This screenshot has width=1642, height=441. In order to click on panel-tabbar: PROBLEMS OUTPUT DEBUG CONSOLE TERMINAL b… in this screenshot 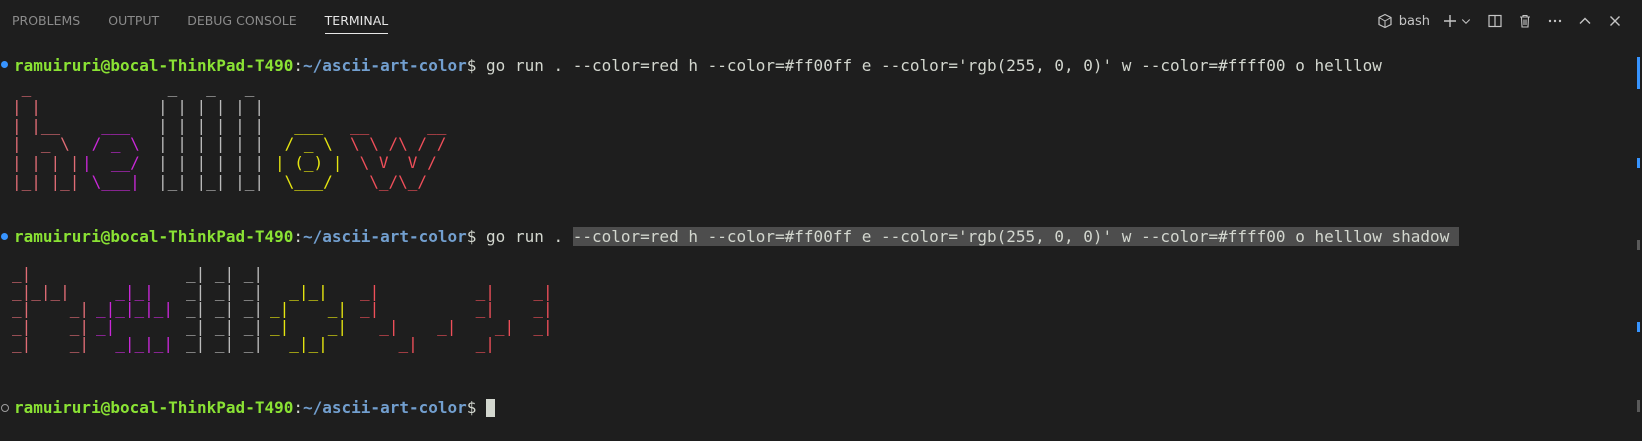, I will do `click(821, 21)`.